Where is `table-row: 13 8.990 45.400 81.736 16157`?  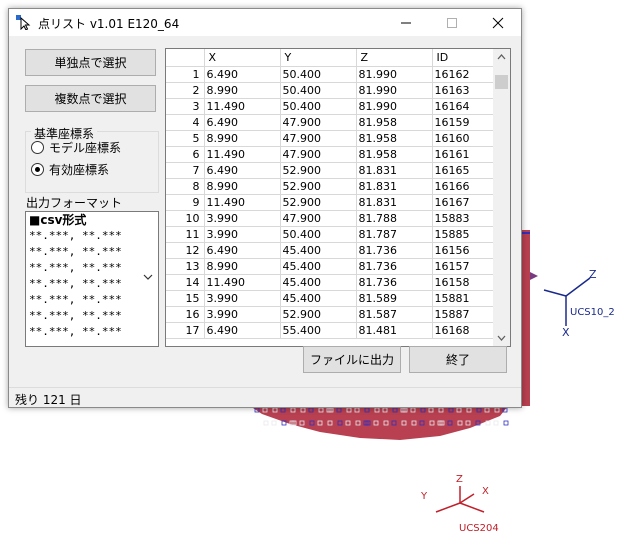
table-row: 13 8.990 45.400 81.736 16157 is located at coordinates (330, 266).